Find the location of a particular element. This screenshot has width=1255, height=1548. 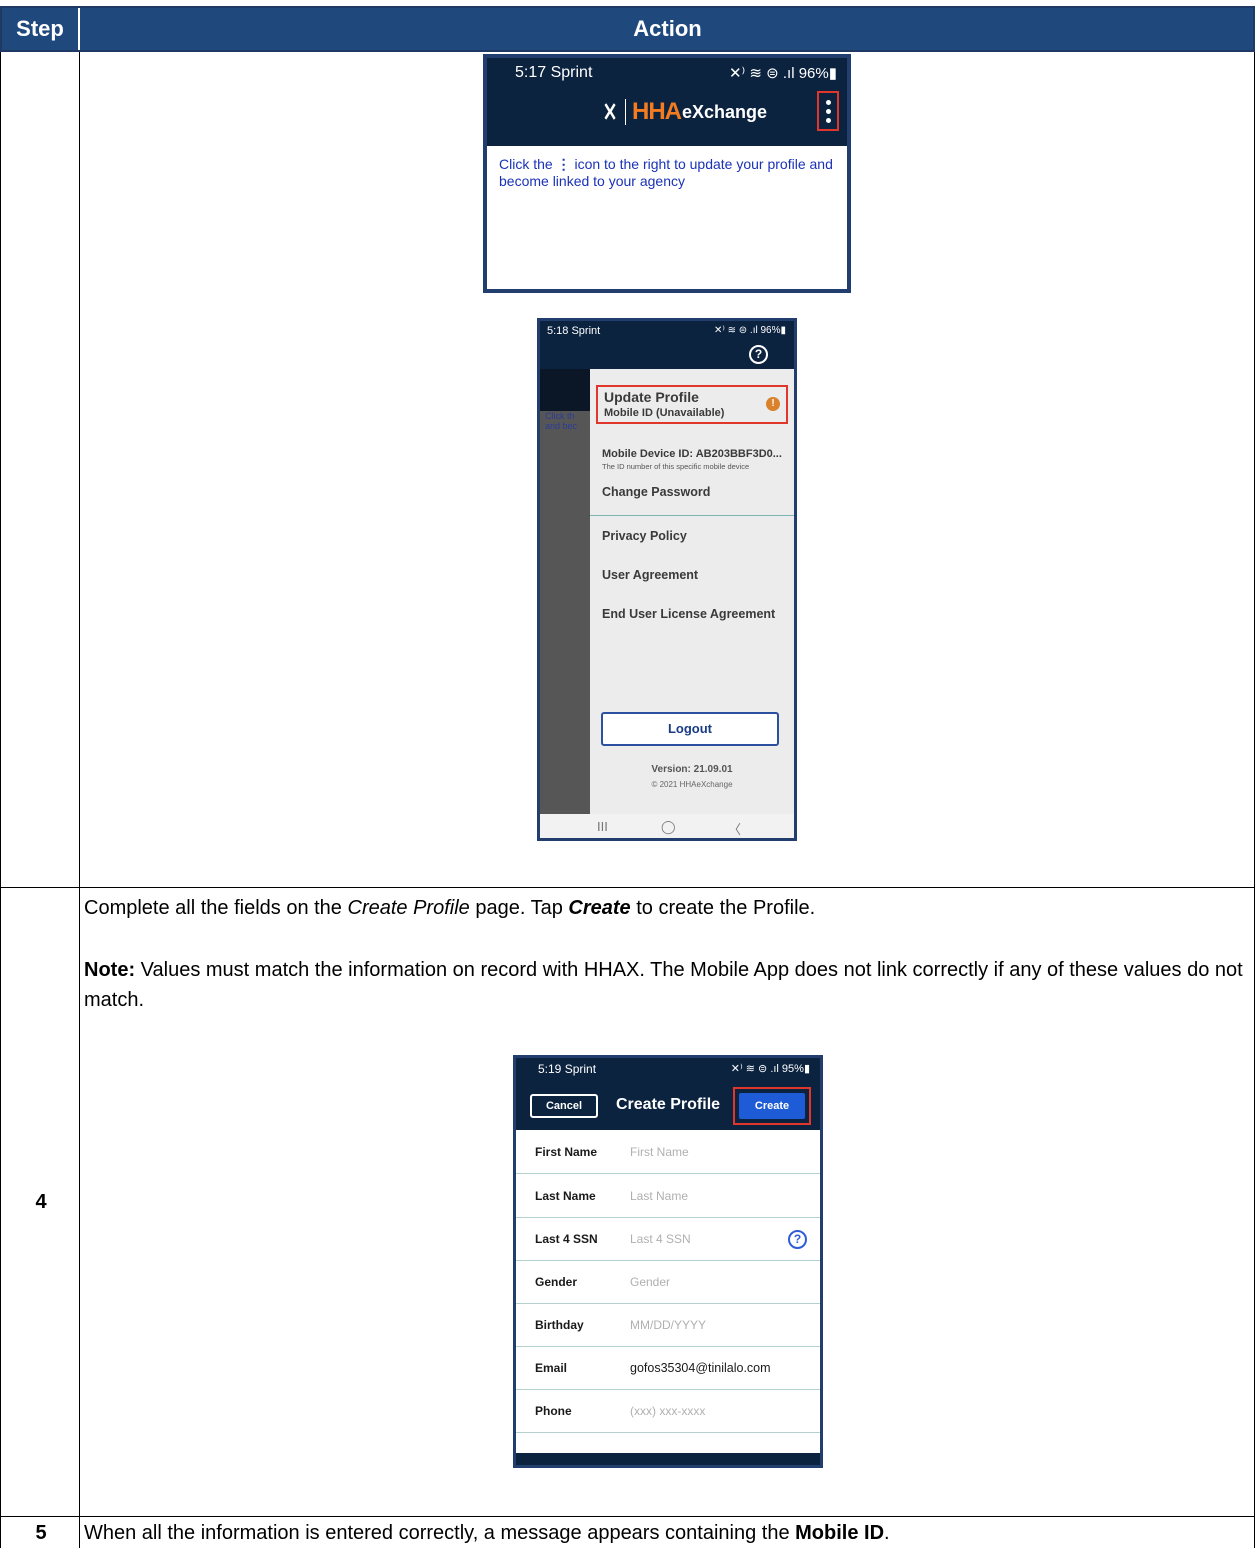

first-name-input: First Name is located at coordinates (659, 1152).